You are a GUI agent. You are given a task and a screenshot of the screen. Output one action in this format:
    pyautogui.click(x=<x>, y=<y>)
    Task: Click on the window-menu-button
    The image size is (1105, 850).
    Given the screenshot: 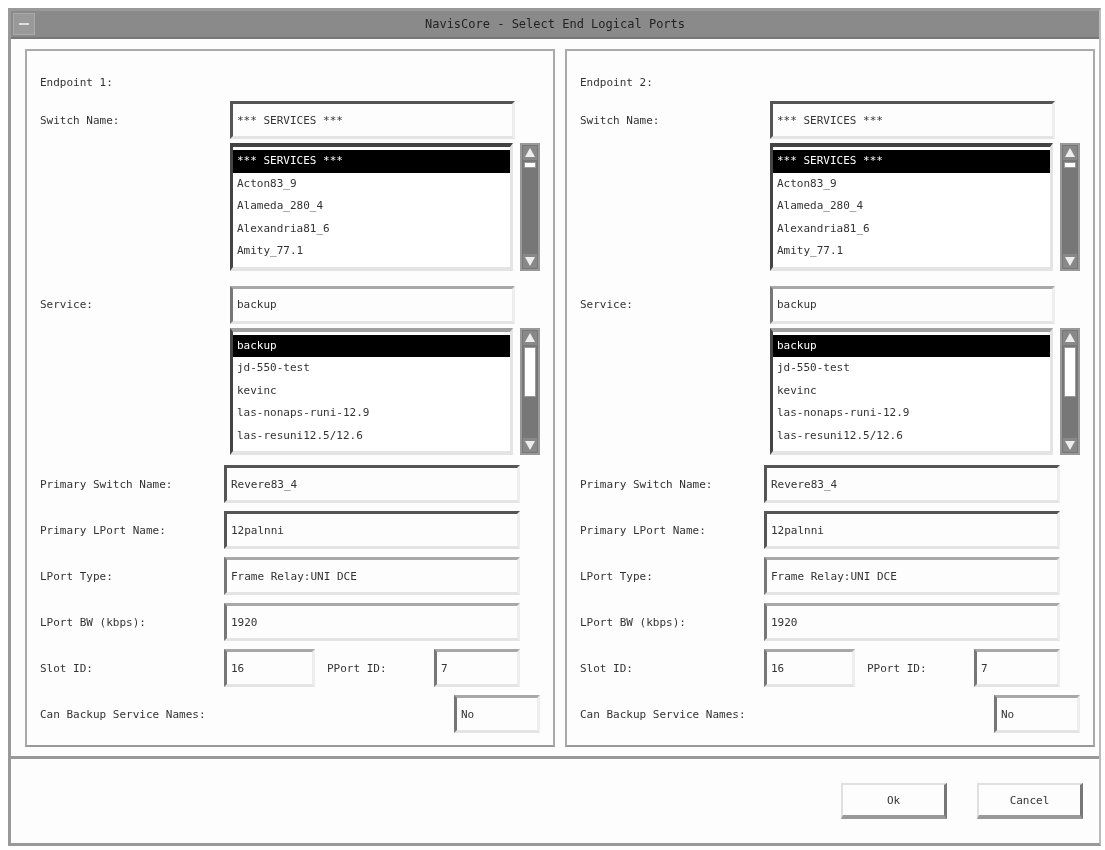 What is the action you would take?
    pyautogui.click(x=24, y=24)
    